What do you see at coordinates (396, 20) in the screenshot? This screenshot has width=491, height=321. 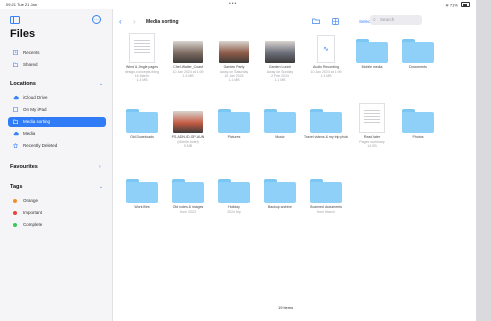 I see `search-field: Search` at bounding box center [396, 20].